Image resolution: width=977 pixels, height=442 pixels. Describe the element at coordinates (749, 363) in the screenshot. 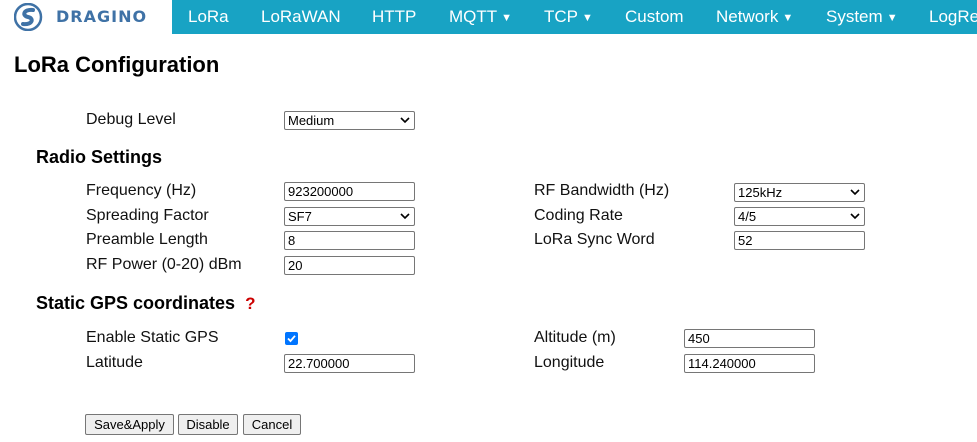

I see `longitude-input` at that location.